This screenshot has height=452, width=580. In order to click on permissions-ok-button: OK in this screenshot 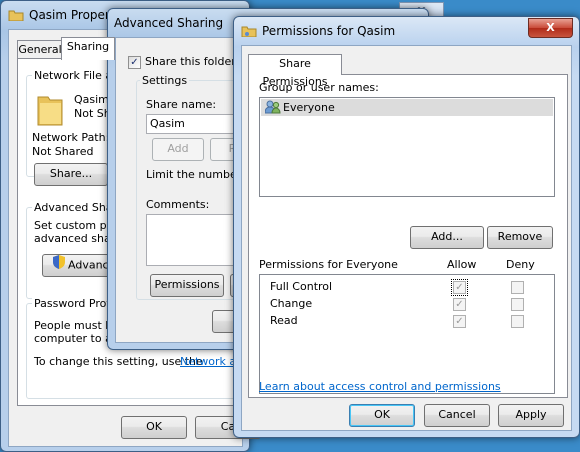, I will do `click(382, 415)`.